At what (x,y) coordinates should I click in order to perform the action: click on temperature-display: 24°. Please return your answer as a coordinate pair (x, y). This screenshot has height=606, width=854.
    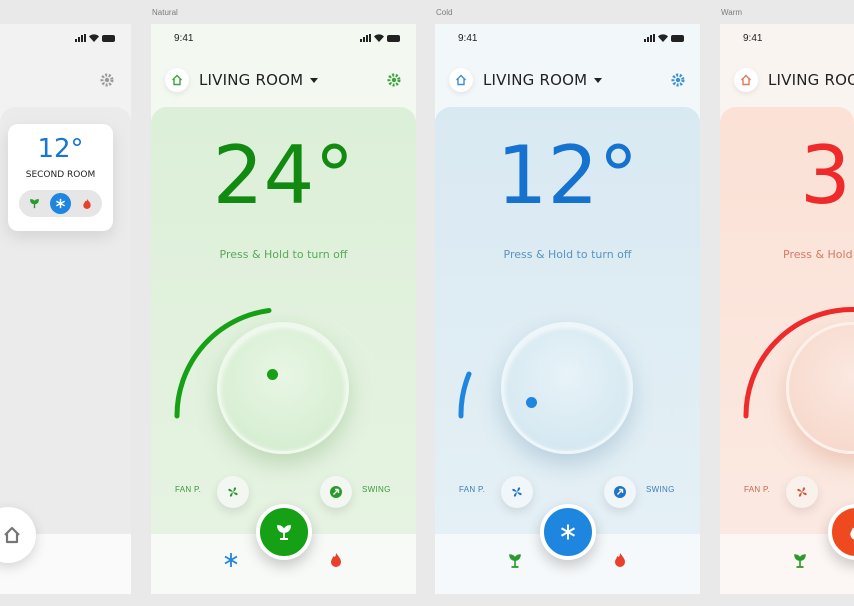
    Looking at the image, I should click on (283, 175).